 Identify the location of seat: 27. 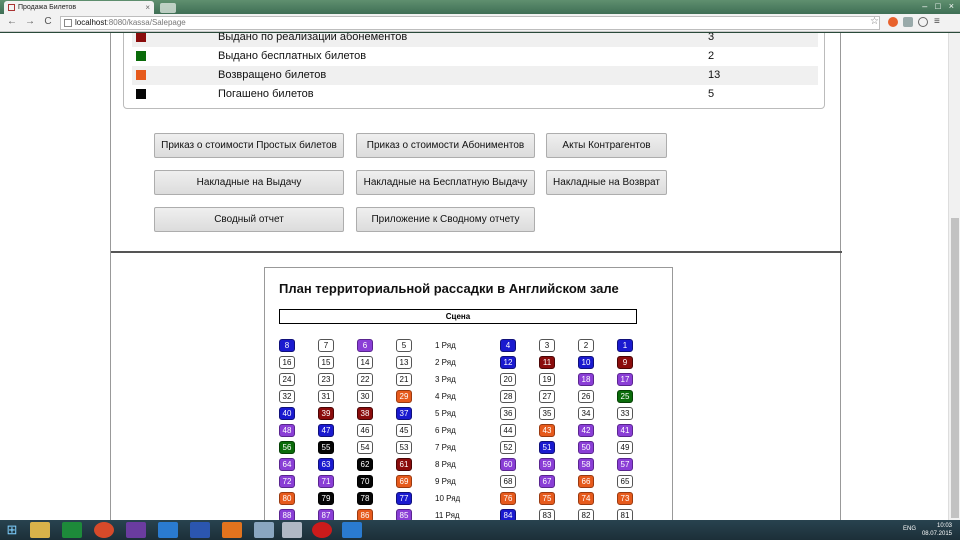
(547, 396).